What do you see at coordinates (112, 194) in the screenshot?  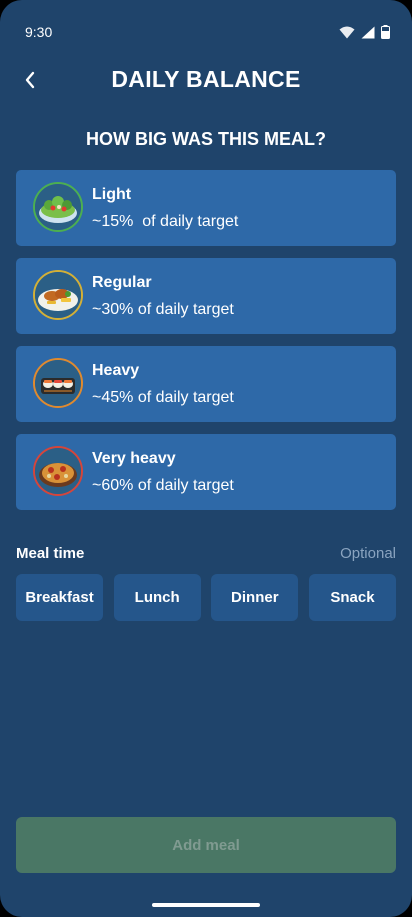 I see `option-title: Light` at bounding box center [112, 194].